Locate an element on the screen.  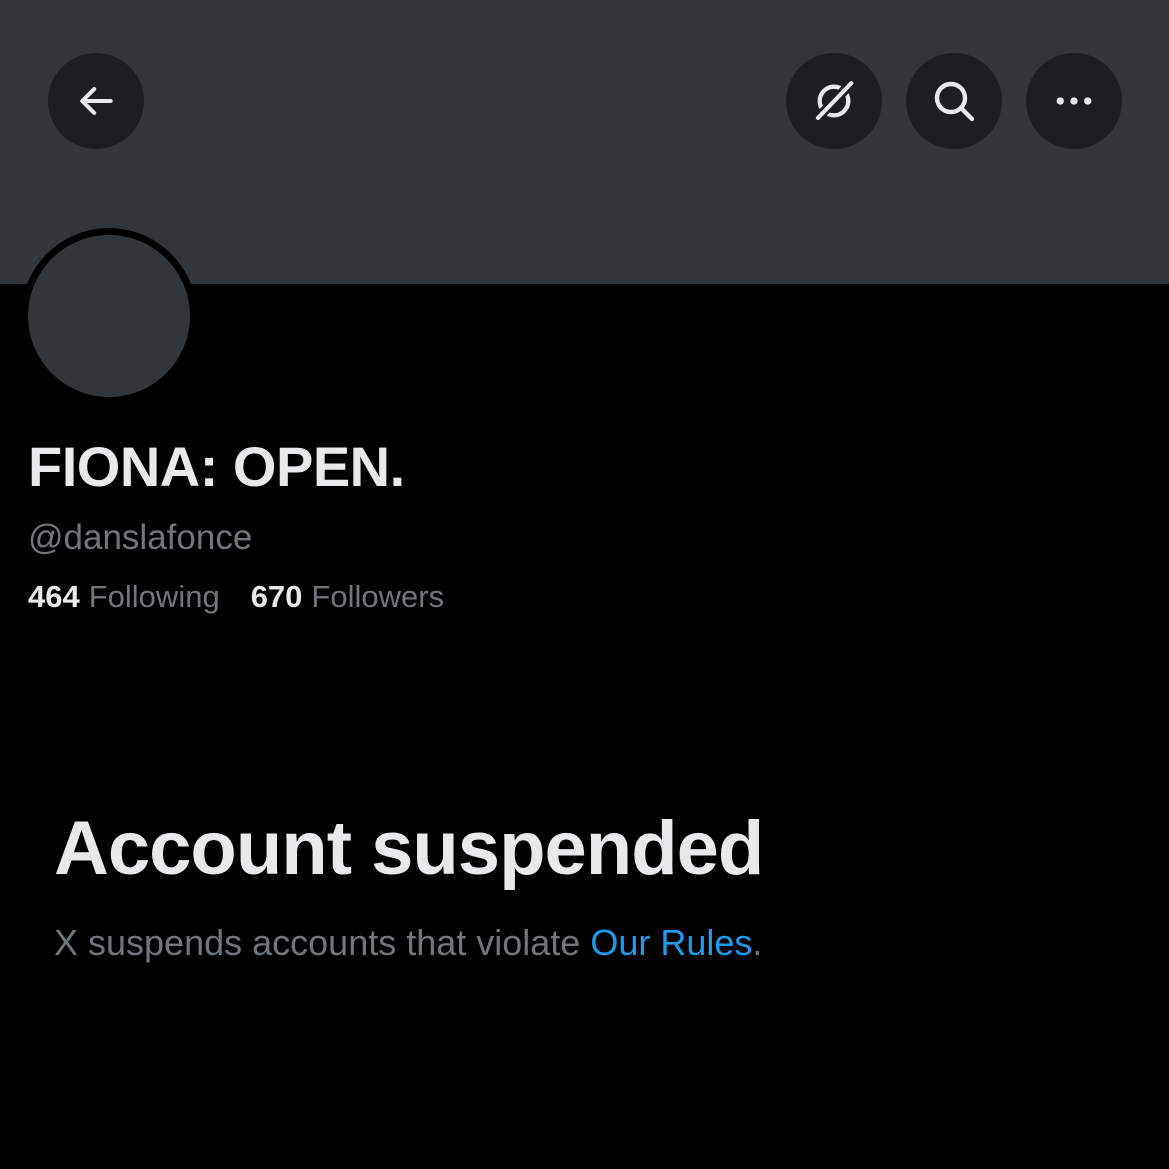
suspended-message-text: X suspends accounts that violate is located at coordinates (322, 942).